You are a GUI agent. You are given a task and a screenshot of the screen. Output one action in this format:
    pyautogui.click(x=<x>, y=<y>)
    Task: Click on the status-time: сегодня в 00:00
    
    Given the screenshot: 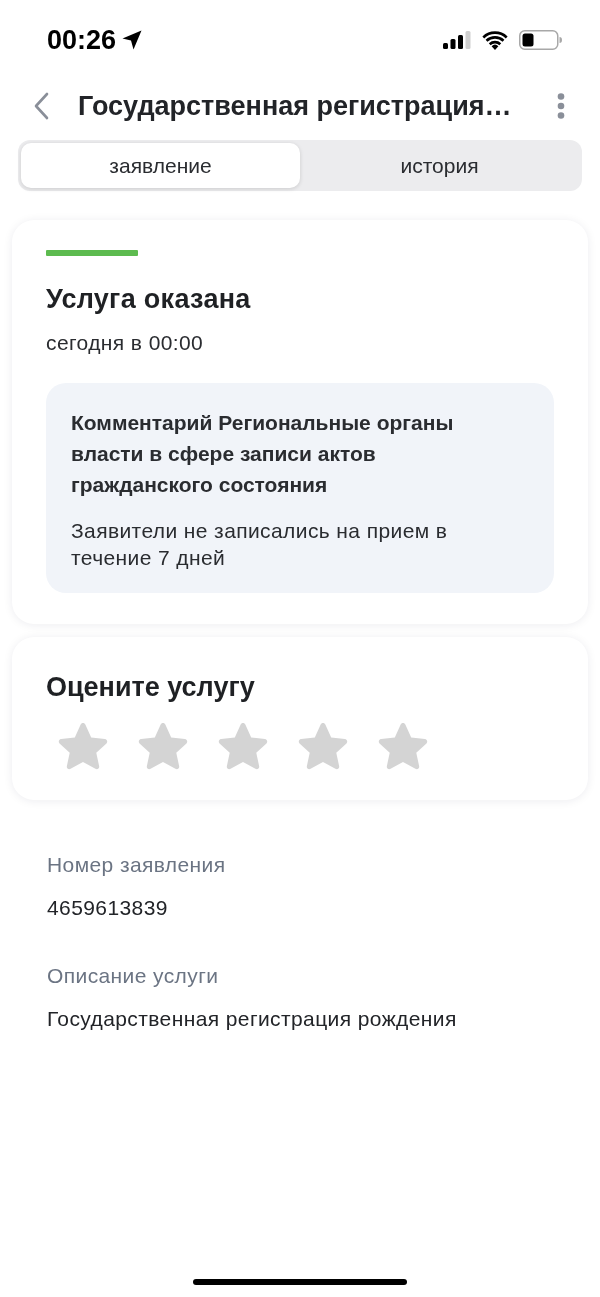 What is the action you would take?
    pyautogui.click(x=125, y=343)
    